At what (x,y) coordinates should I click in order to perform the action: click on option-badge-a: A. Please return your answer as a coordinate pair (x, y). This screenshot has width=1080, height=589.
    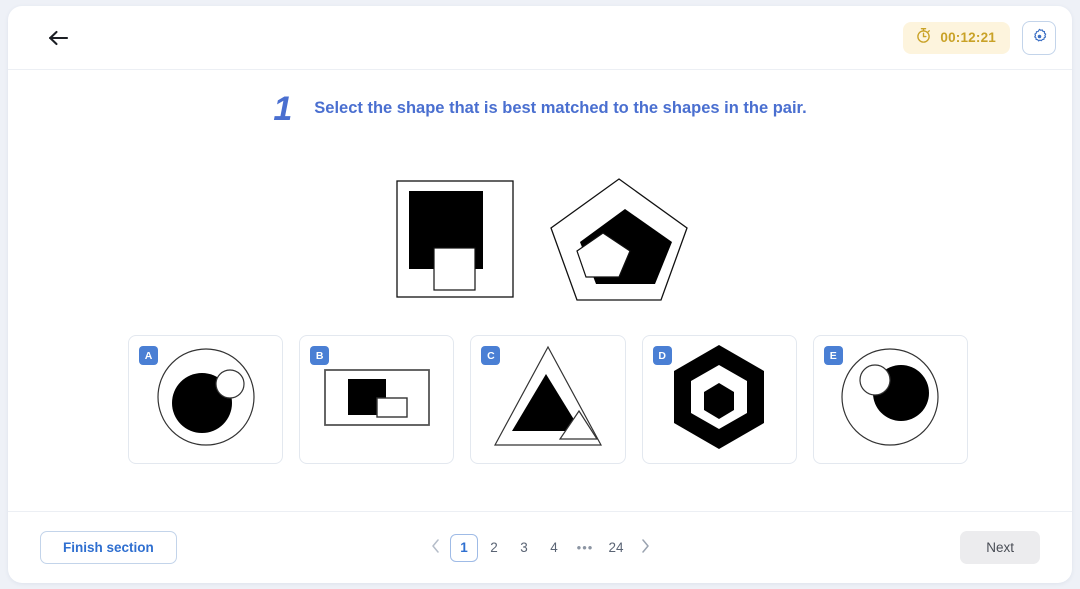
    Looking at the image, I should click on (148, 355).